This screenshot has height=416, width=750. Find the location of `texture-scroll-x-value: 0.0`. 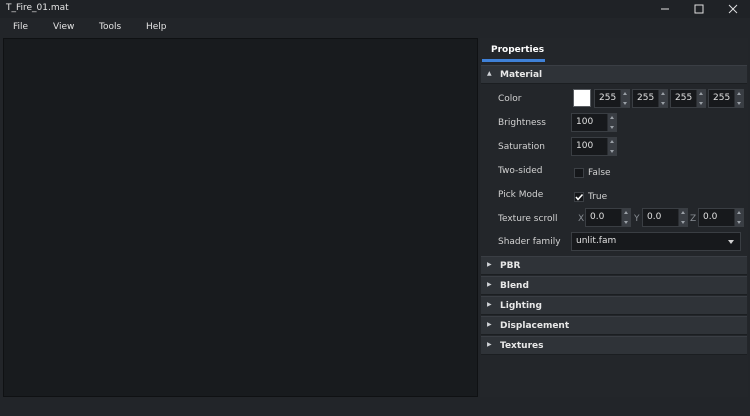

texture-scroll-x-value: 0.0 is located at coordinates (597, 217).